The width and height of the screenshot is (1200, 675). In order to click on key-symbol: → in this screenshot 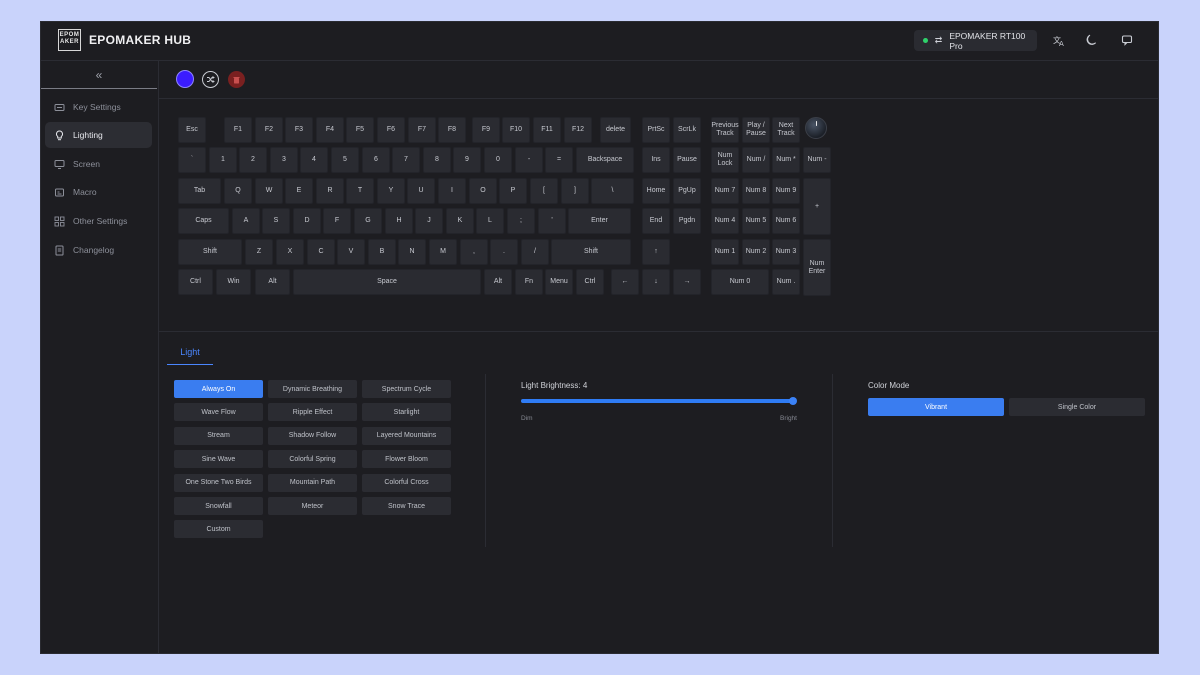, I will do `click(687, 282)`.